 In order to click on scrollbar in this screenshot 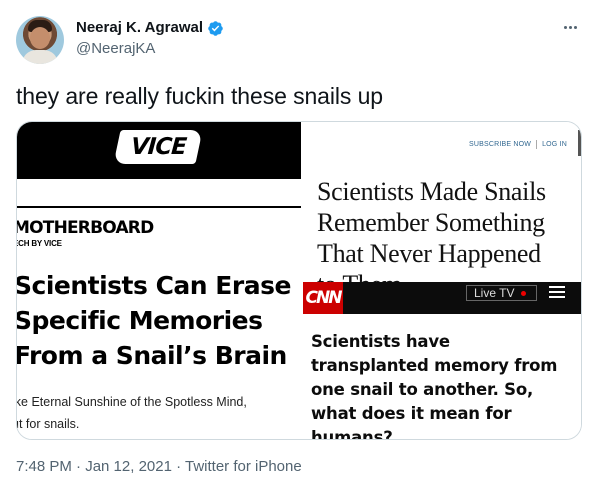, I will do `click(579, 143)`.